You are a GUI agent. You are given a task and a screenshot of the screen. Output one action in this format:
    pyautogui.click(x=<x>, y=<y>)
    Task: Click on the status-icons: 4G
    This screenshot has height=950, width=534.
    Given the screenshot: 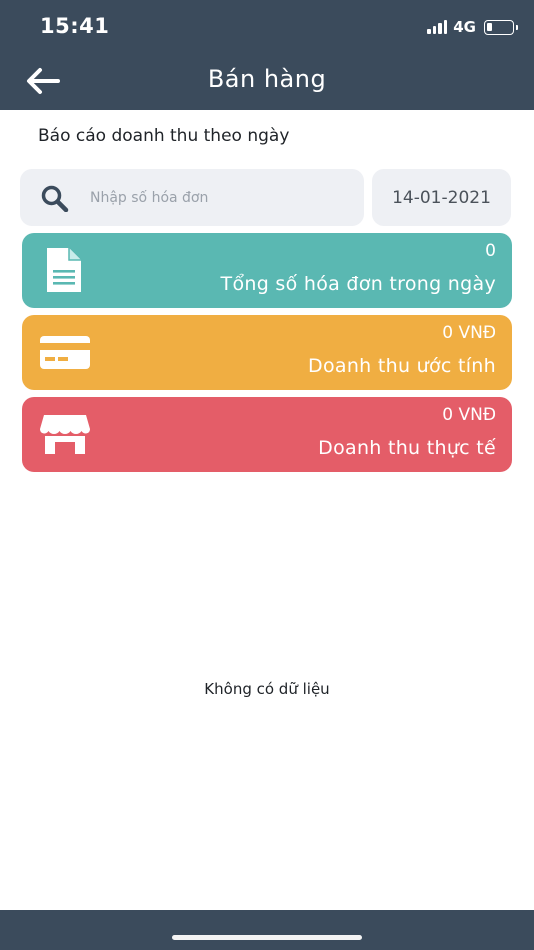 What is the action you would take?
    pyautogui.click(x=472, y=27)
    